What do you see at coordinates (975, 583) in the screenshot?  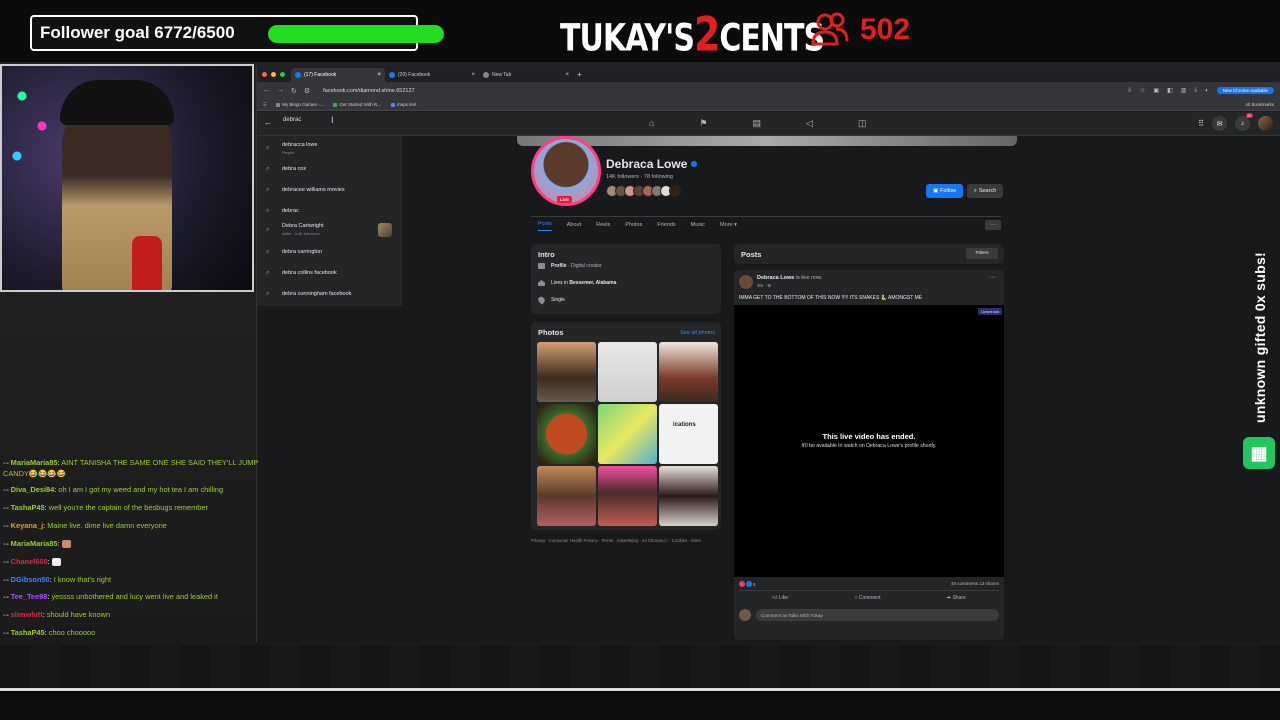 I see `comment-share-counts: 49 comments 13 shares` at bounding box center [975, 583].